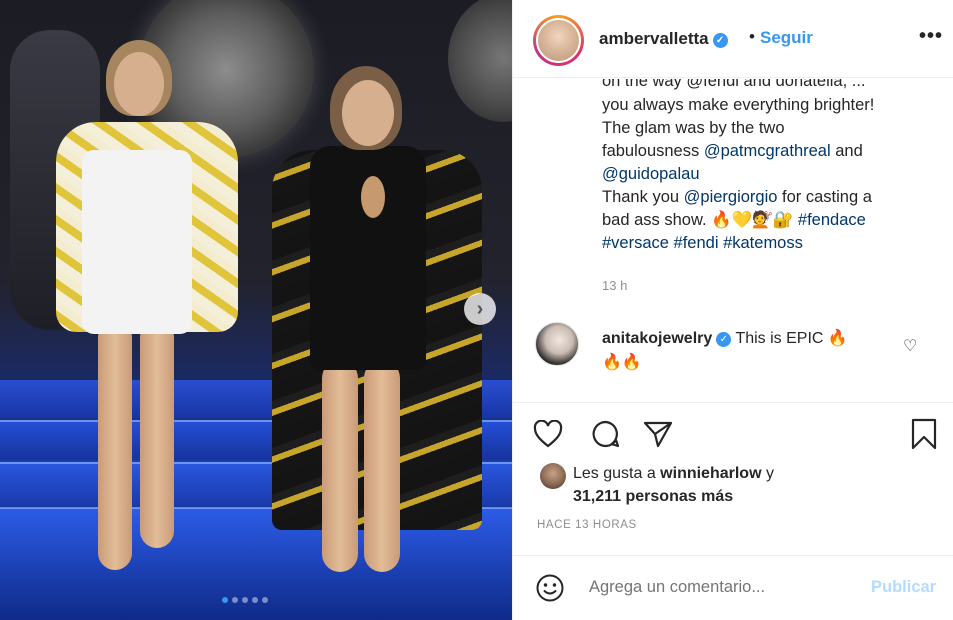 Image resolution: width=953 pixels, height=620 pixels. I want to click on caption-line: #versace #fendi #katemoss, so click(772, 243).